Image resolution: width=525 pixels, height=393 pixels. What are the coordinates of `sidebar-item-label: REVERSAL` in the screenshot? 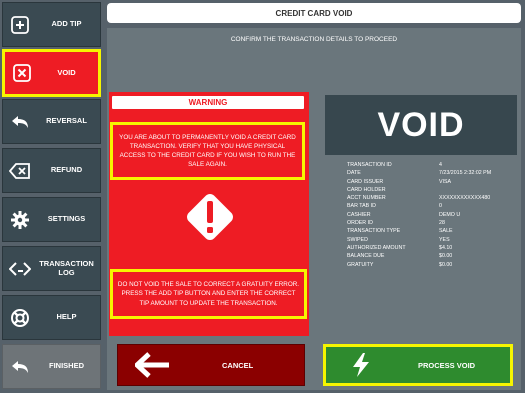 It's located at (66, 121).